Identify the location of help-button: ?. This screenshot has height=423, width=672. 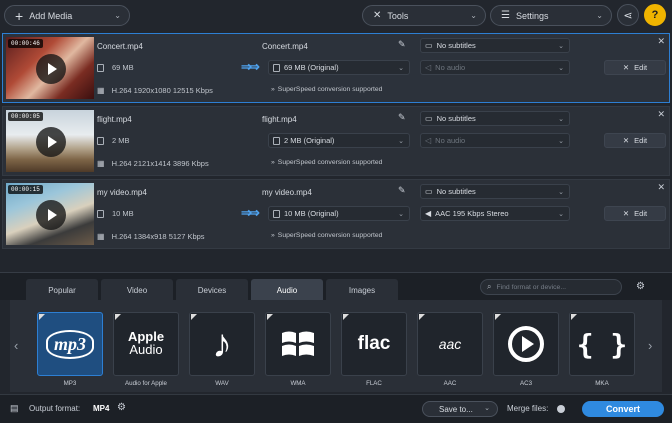
(655, 15).